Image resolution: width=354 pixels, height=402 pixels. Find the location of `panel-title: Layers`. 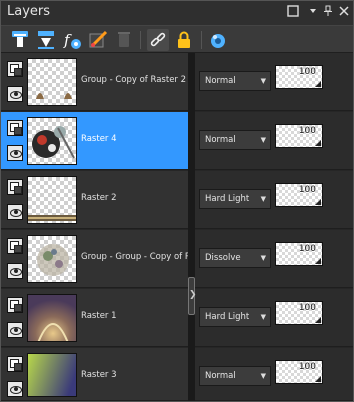

panel-title: Layers is located at coordinates (29, 11).